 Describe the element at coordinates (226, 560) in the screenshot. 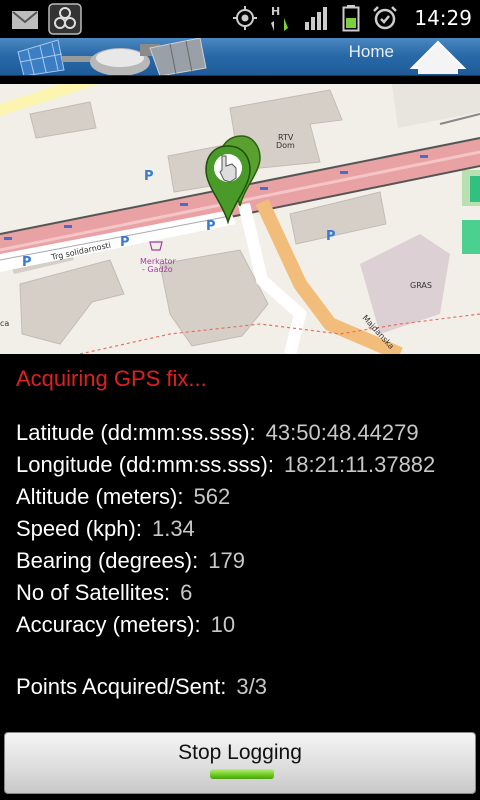

I see `bearing-value: 179` at that location.